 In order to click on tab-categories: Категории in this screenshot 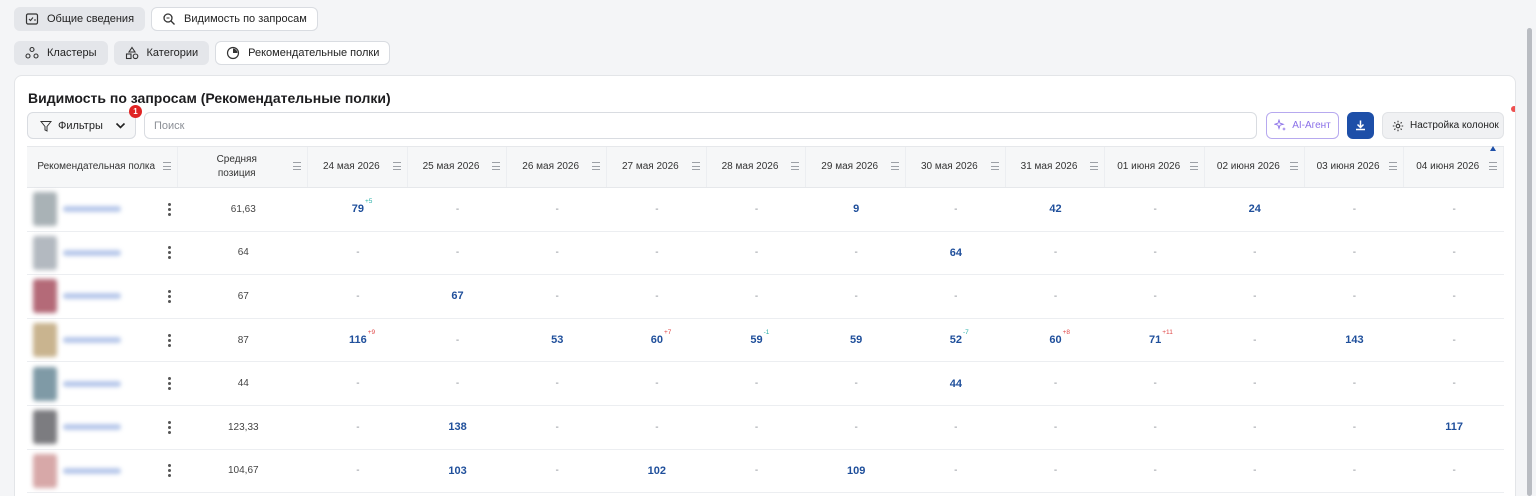, I will do `click(161, 53)`.